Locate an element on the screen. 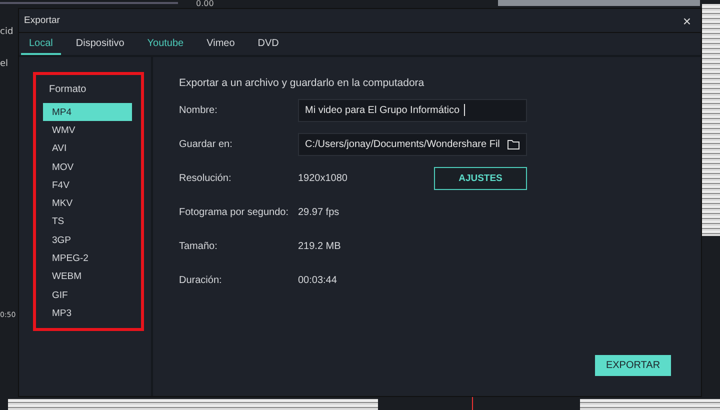 This screenshot has width=720, height=410. format-item: F4V is located at coordinates (87, 185).